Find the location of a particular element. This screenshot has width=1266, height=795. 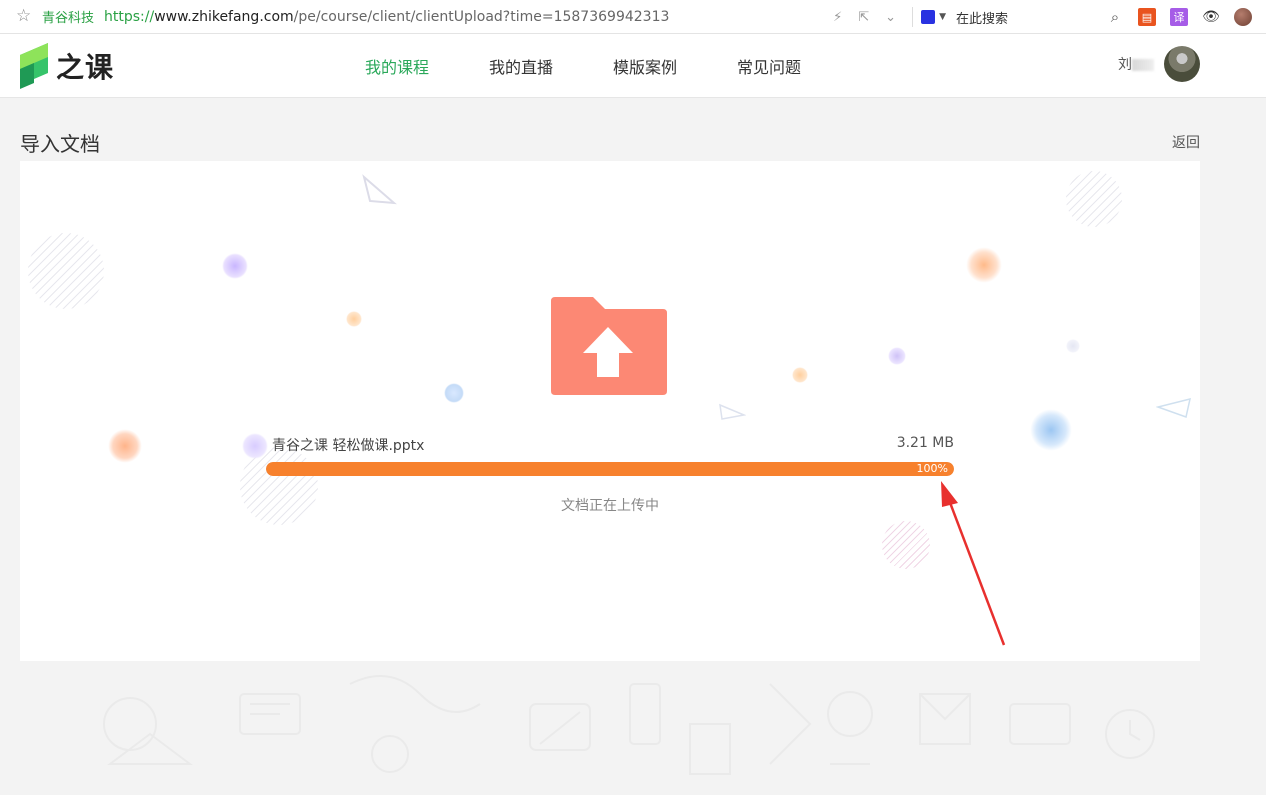

user-menu: 刘 is located at coordinates (1159, 64).